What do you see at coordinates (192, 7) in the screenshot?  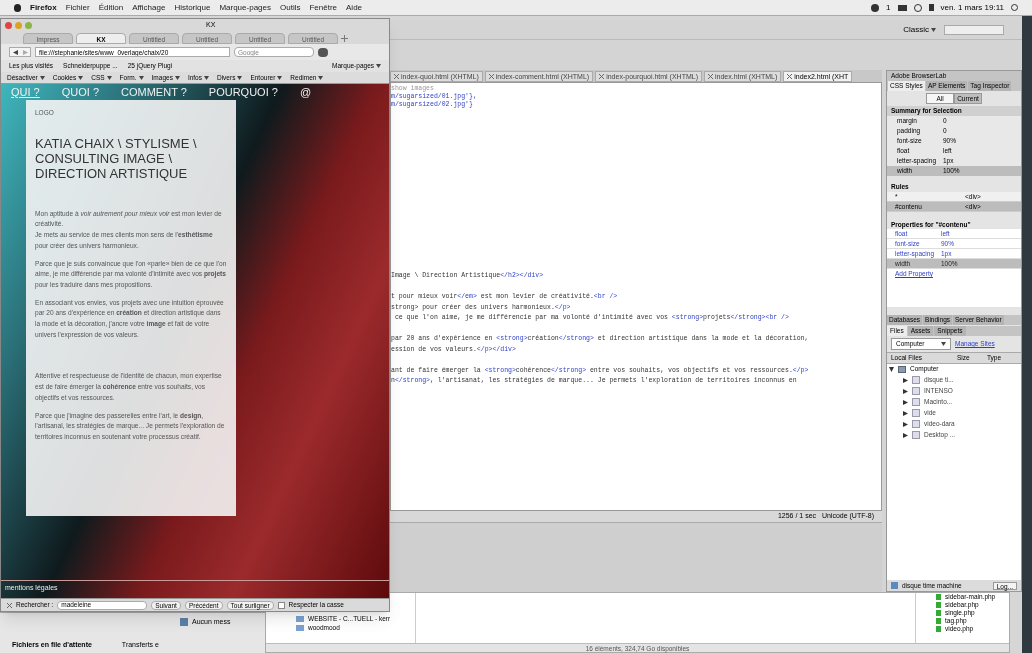 I see `menu-item: Historique` at bounding box center [192, 7].